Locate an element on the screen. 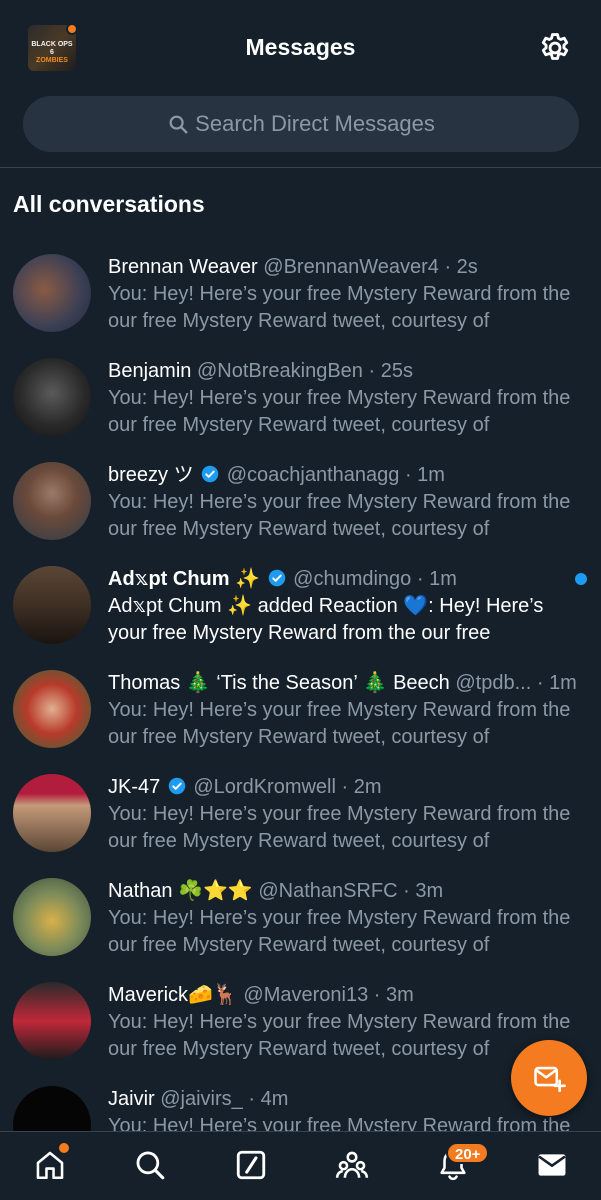  home-notification-dot is located at coordinates (64, 1148).